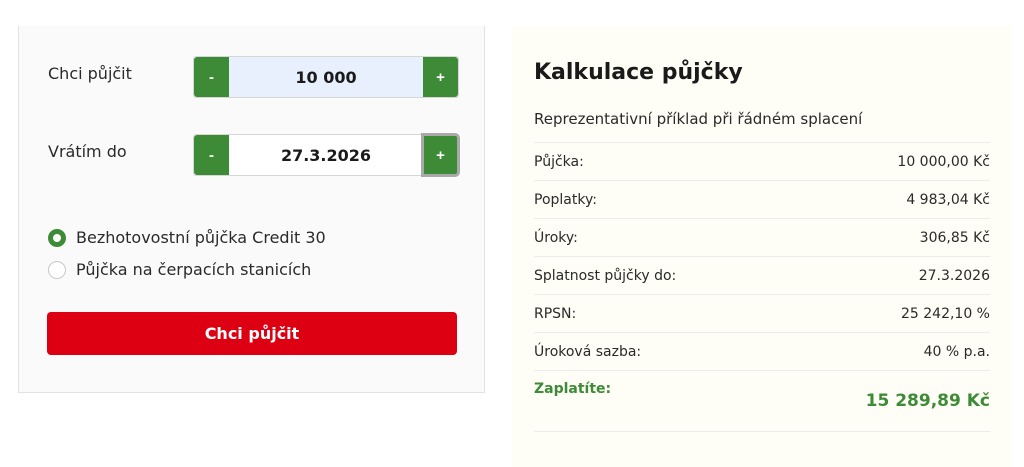  Describe the element at coordinates (954, 275) in the screenshot. I see `row-value: 27.3.2026` at that location.